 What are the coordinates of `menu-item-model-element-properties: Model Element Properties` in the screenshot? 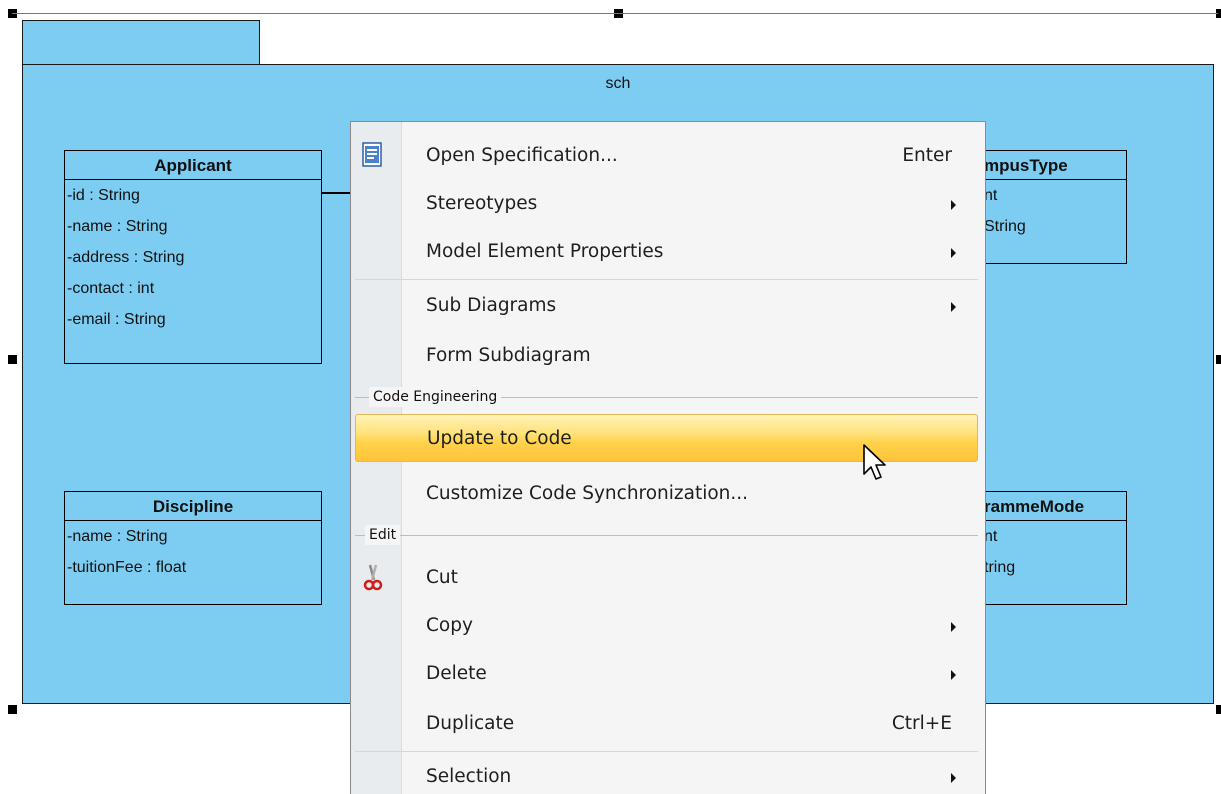 It's located at (666, 252).